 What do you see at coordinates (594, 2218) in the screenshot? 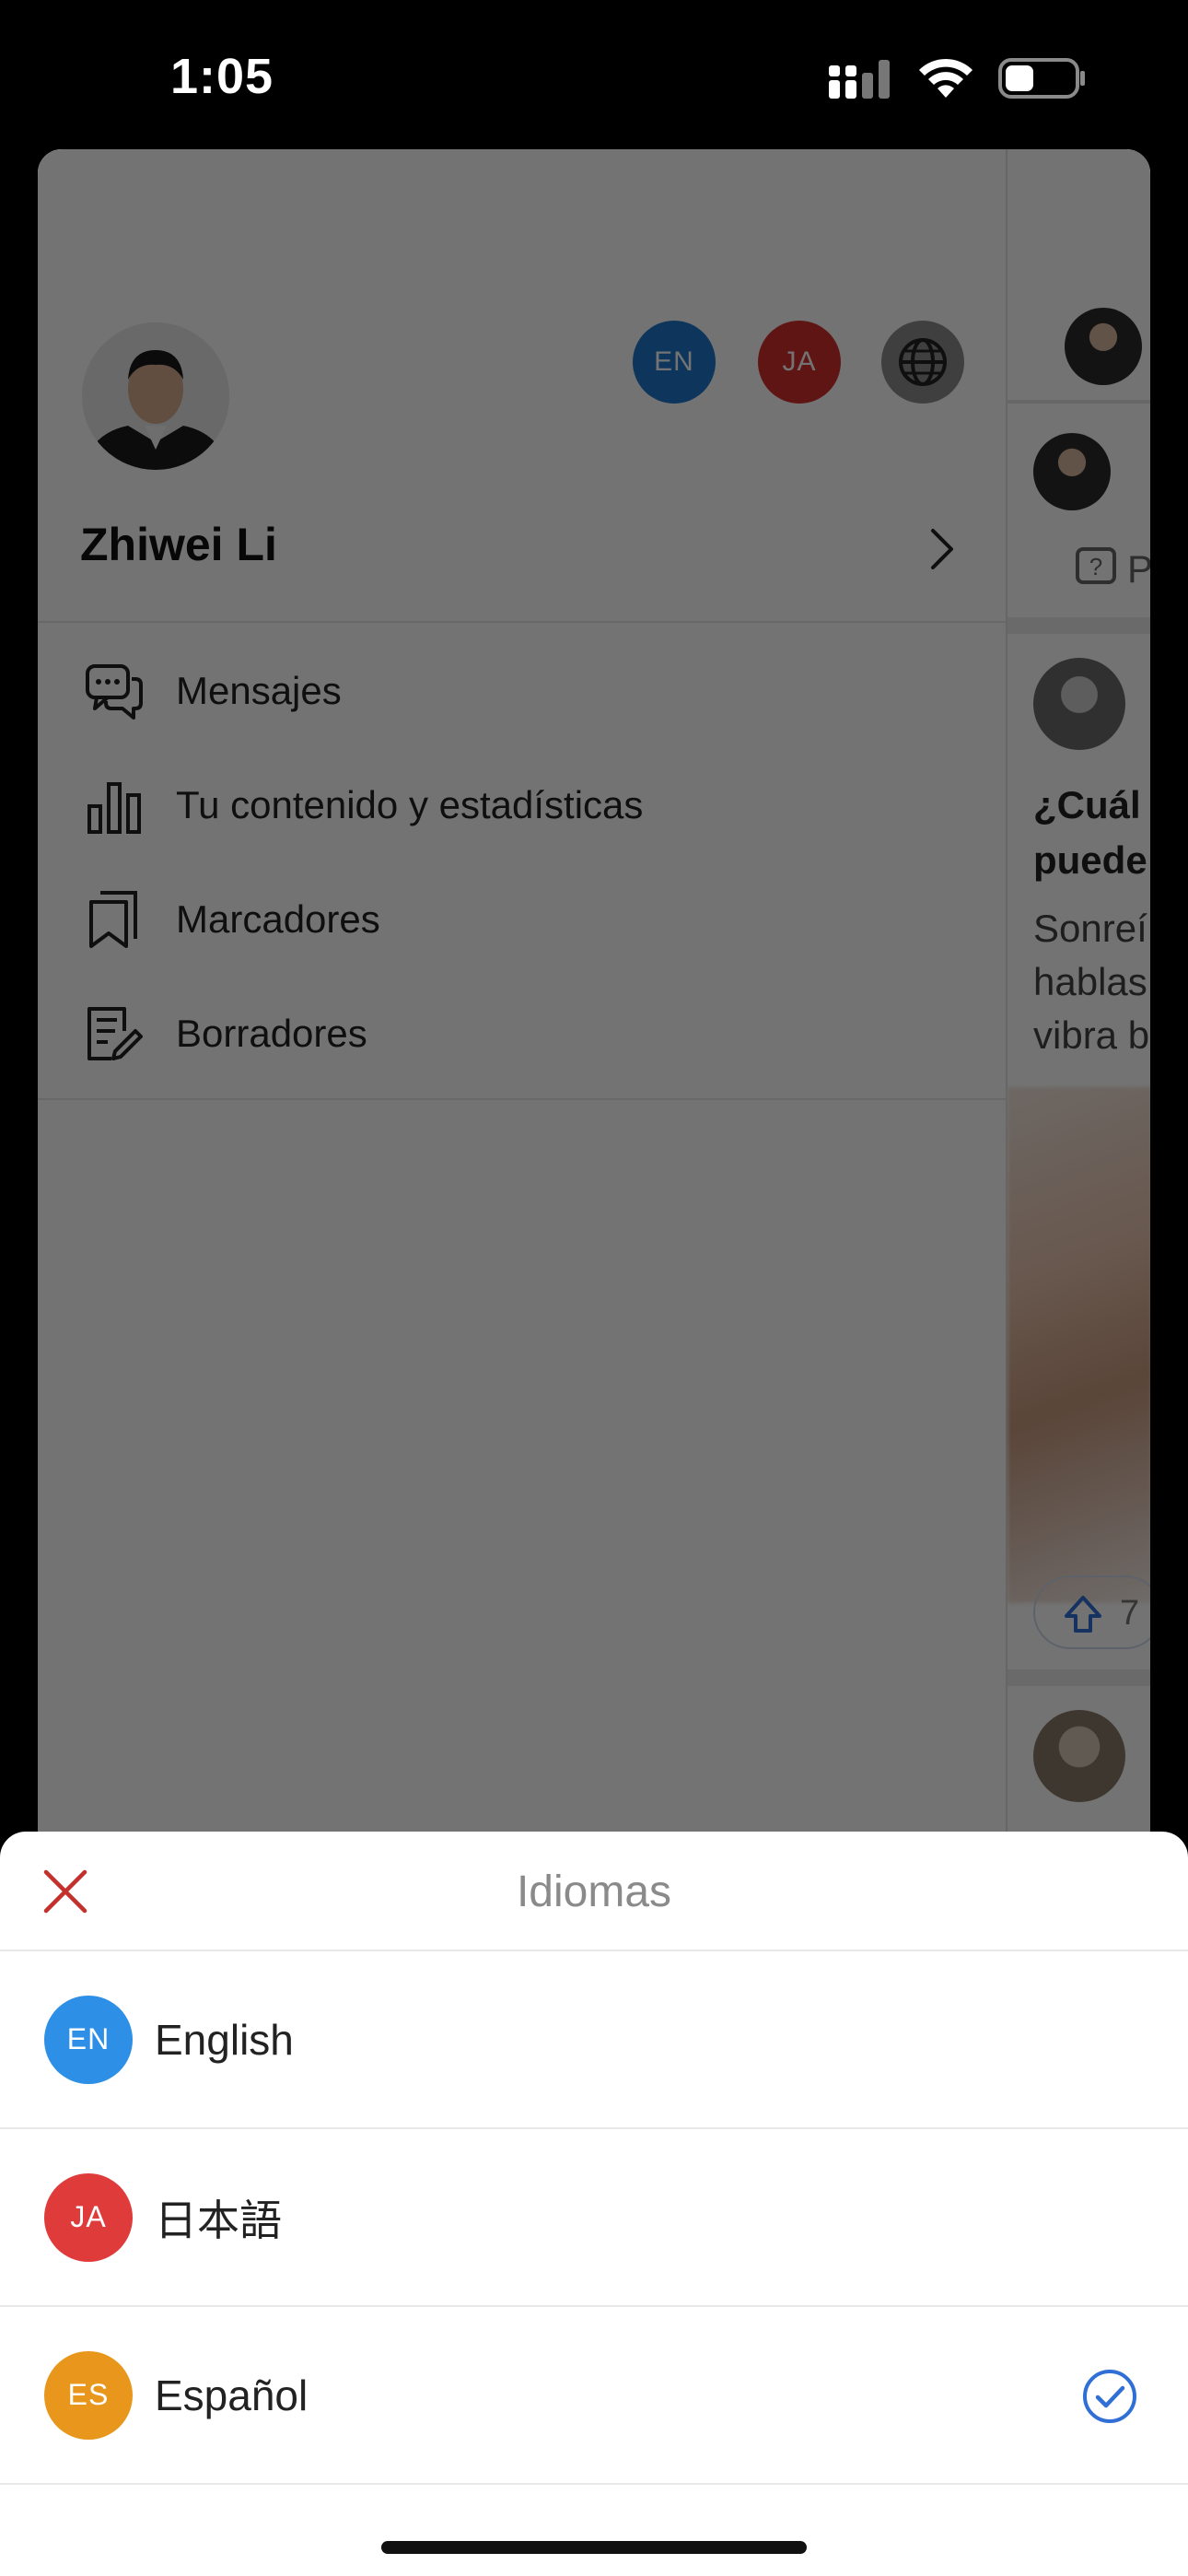
I see `language-option-ja: JA 日本語` at bounding box center [594, 2218].